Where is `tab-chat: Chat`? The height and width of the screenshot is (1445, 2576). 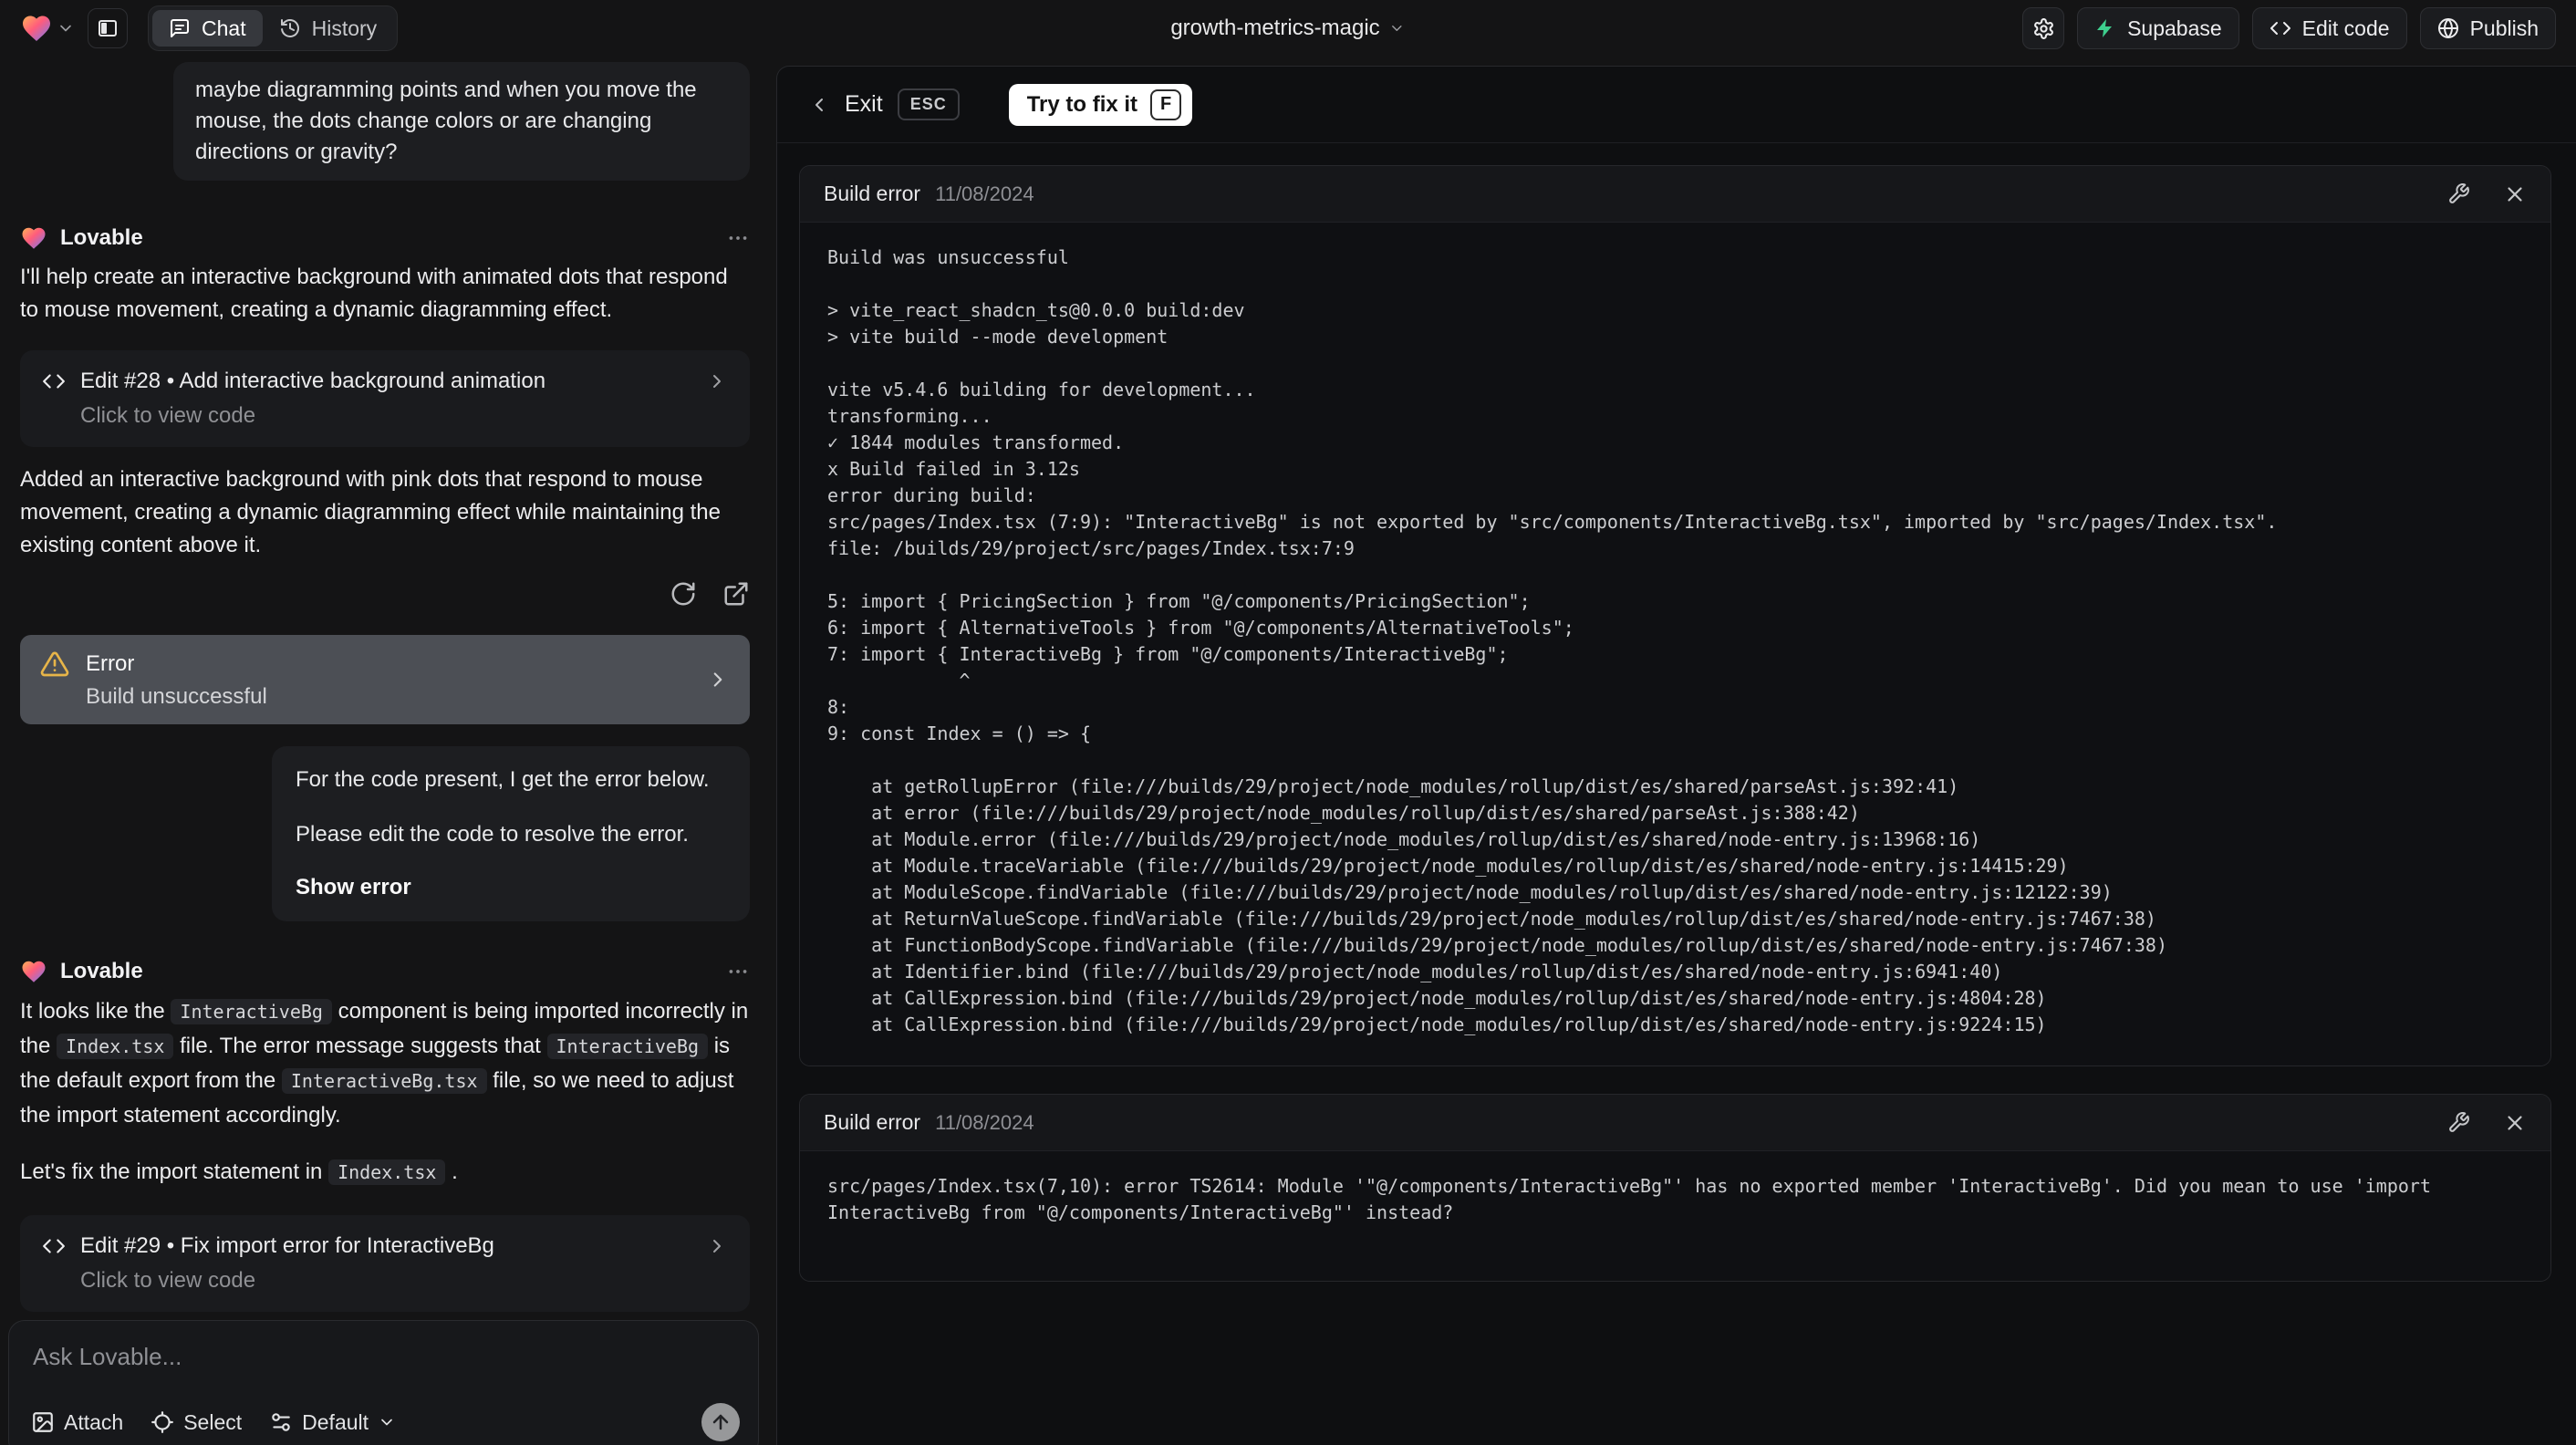 tab-chat: Chat is located at coordinates (207, 28).